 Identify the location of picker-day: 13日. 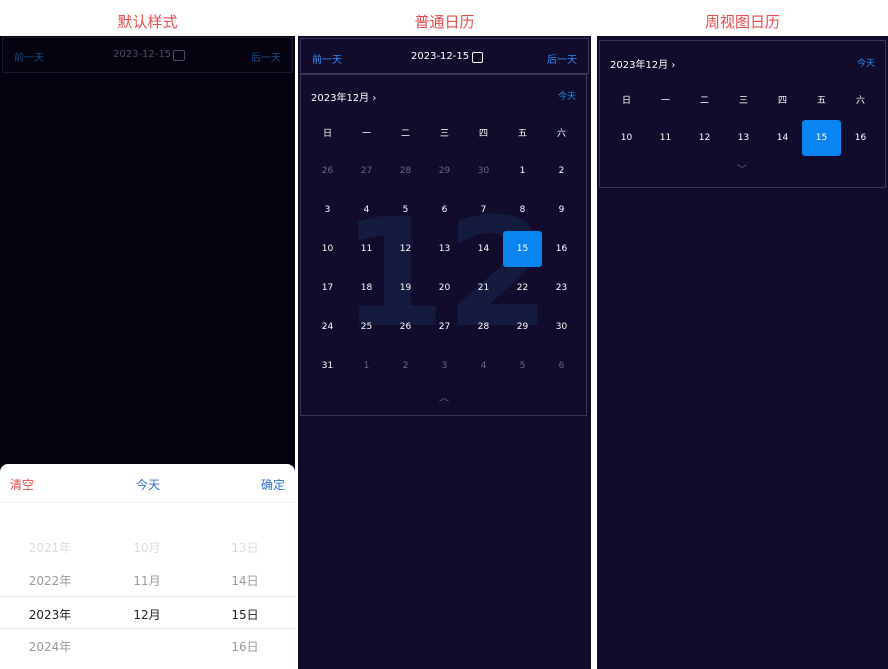
(245, 547).